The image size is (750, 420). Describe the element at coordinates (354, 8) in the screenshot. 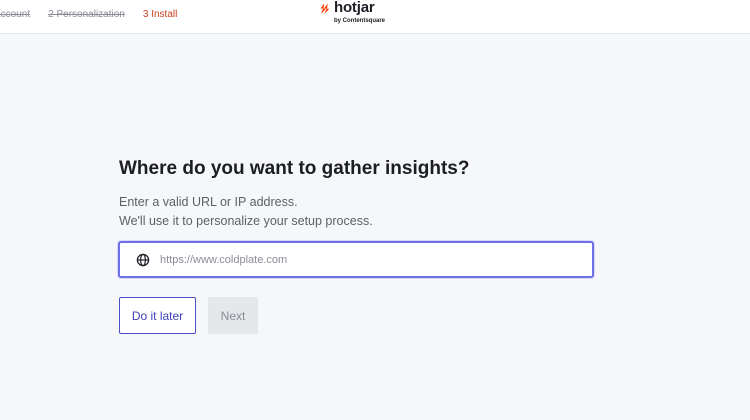

I see `logo-wordmark: hotjar` at that location.